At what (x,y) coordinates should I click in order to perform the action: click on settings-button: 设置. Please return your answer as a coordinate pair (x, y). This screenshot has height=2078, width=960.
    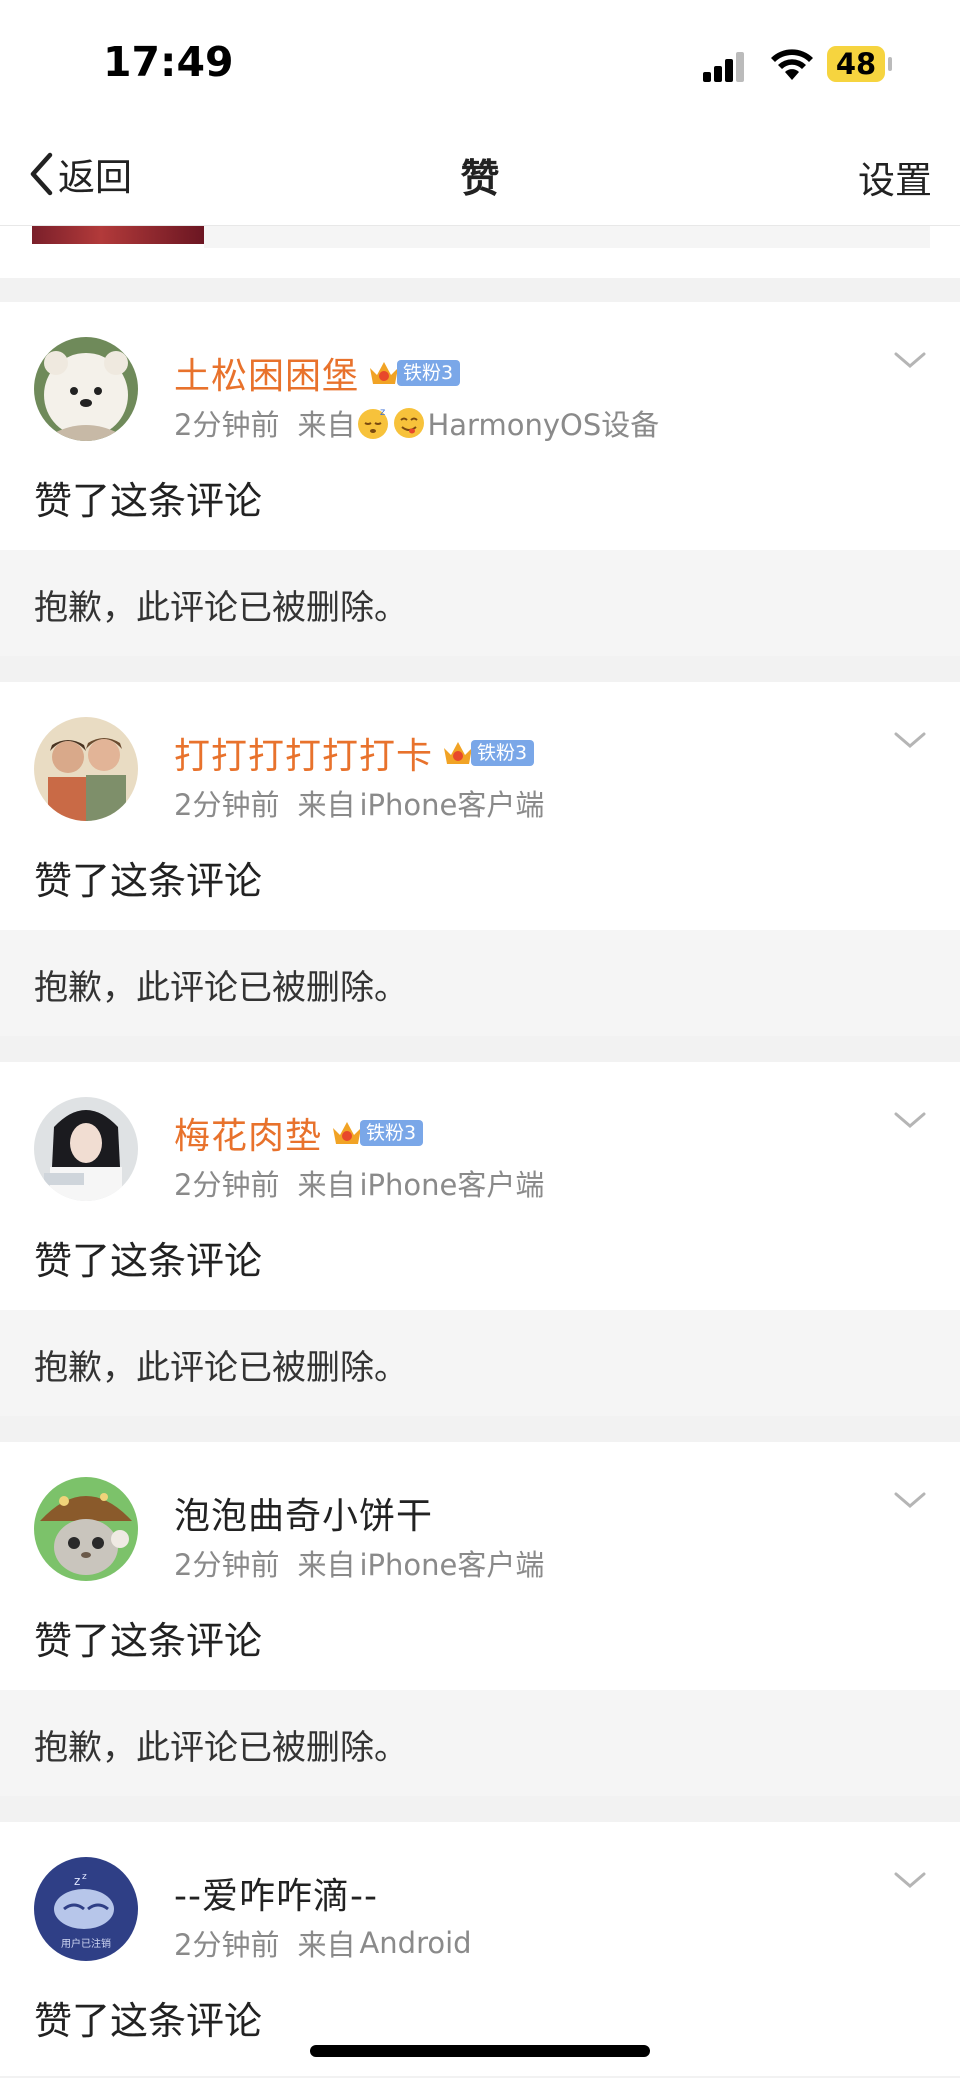
    Looking at the image, I should click on (895, 177).